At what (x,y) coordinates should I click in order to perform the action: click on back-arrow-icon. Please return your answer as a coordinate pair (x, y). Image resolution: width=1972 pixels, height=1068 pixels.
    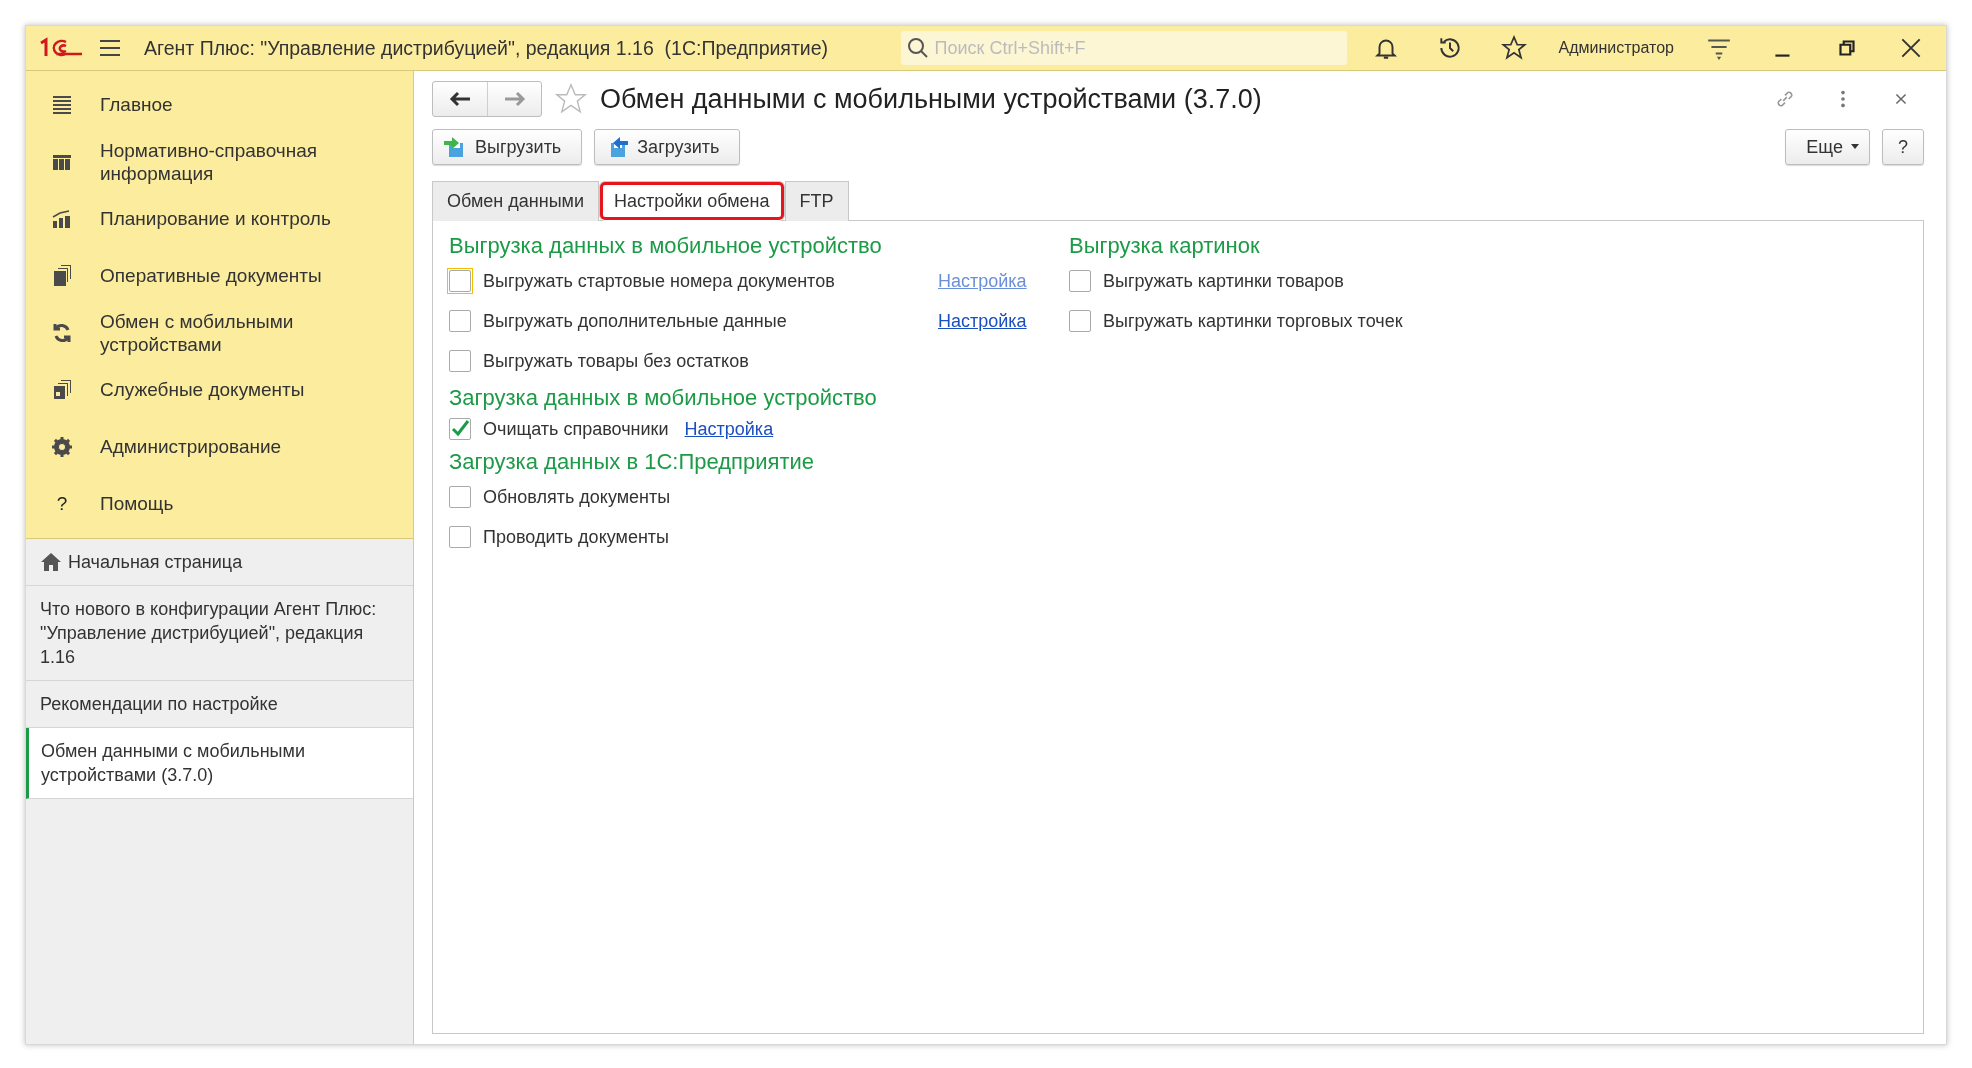
    Looking at the image, I should click on (460, 99).